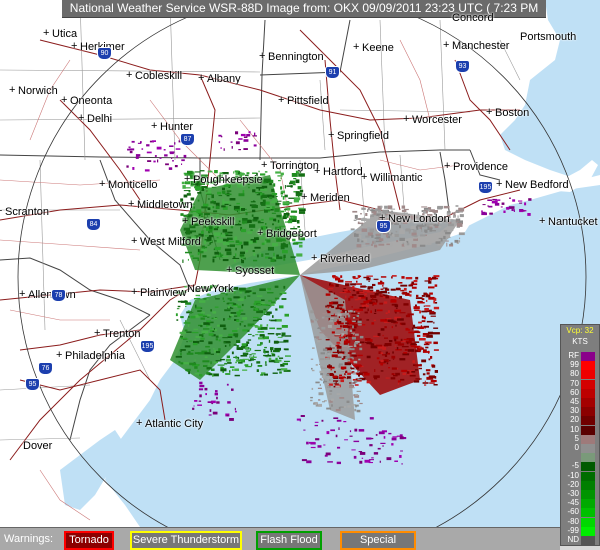 The width and height of the screenshot is (600, 550). What do you see at coordinates (289, 540) in the screenshot?
I see `warning-flash-flood: Flash Flood` at bounding box center [289, 540].